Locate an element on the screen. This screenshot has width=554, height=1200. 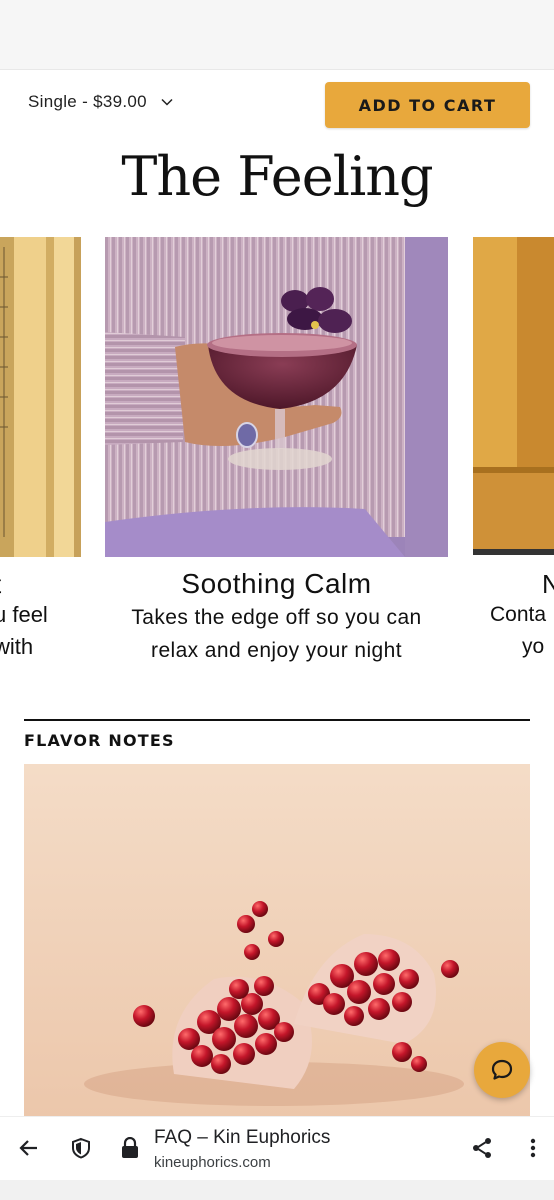
system-nav-strip is located at coordinates (277, 1190).